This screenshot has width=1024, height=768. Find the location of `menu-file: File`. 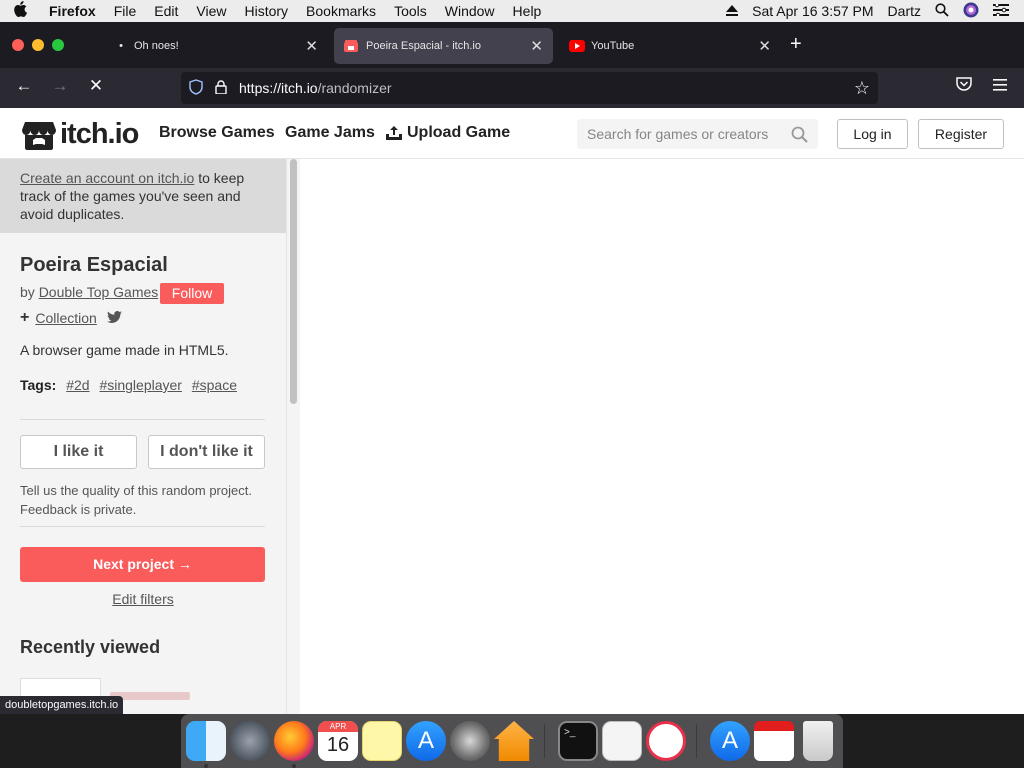

menu-file: File is located at coordinates (125, 11).